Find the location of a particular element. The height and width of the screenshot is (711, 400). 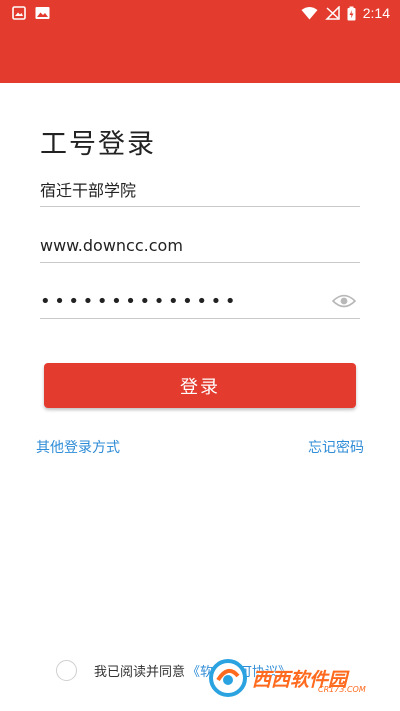

login-button: 登录 is located at coordinates (200, 385).